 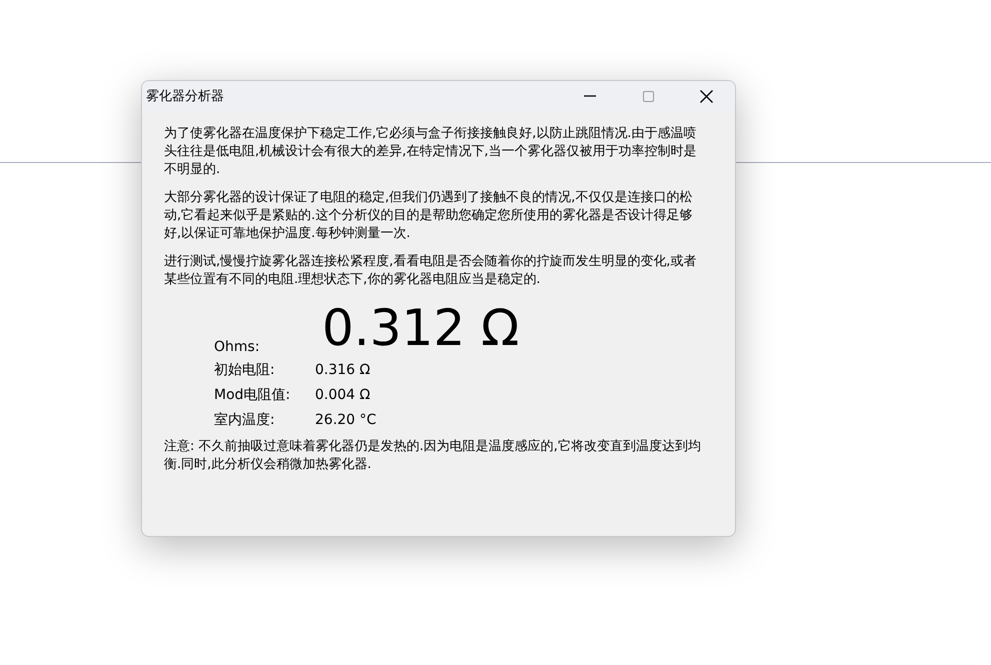 I want to click on detail-value: 0.004 Ω, so click(x=342, y=394).